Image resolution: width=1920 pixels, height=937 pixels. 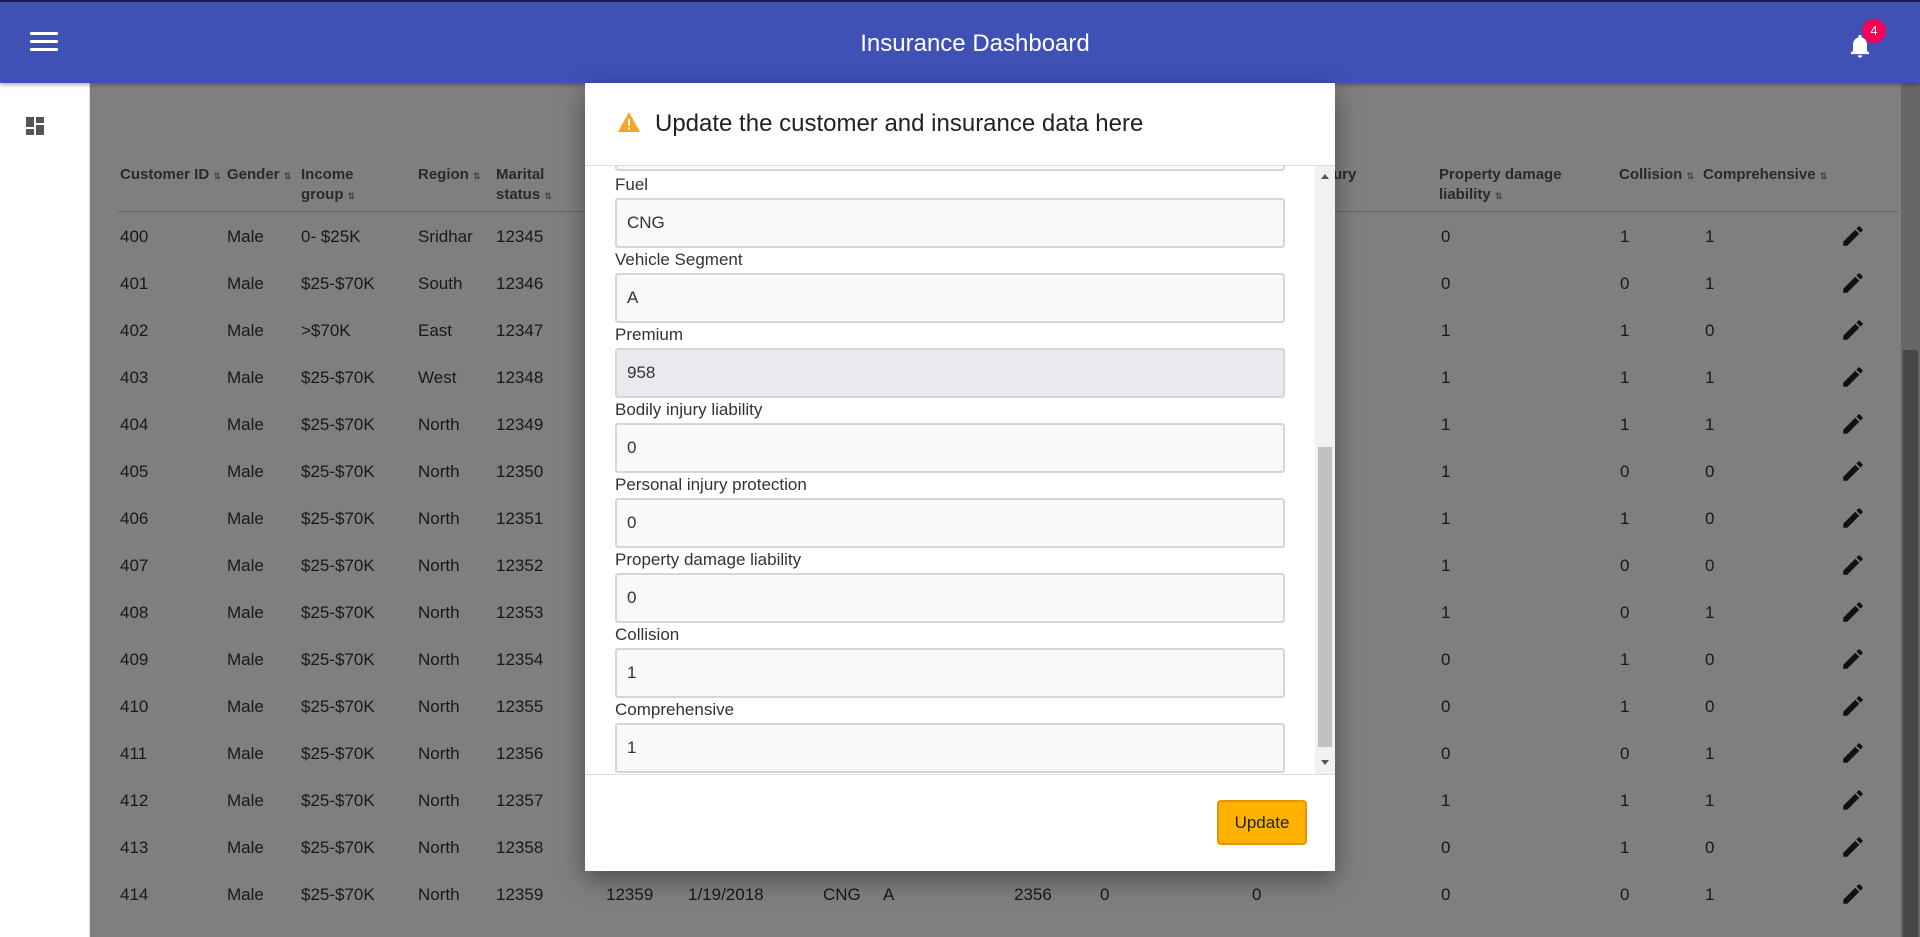 What do you see at coordinates (711, 484) in the screenshot?
I see `form-field-label: Personal injury protection` at bounding box center [711, 484].